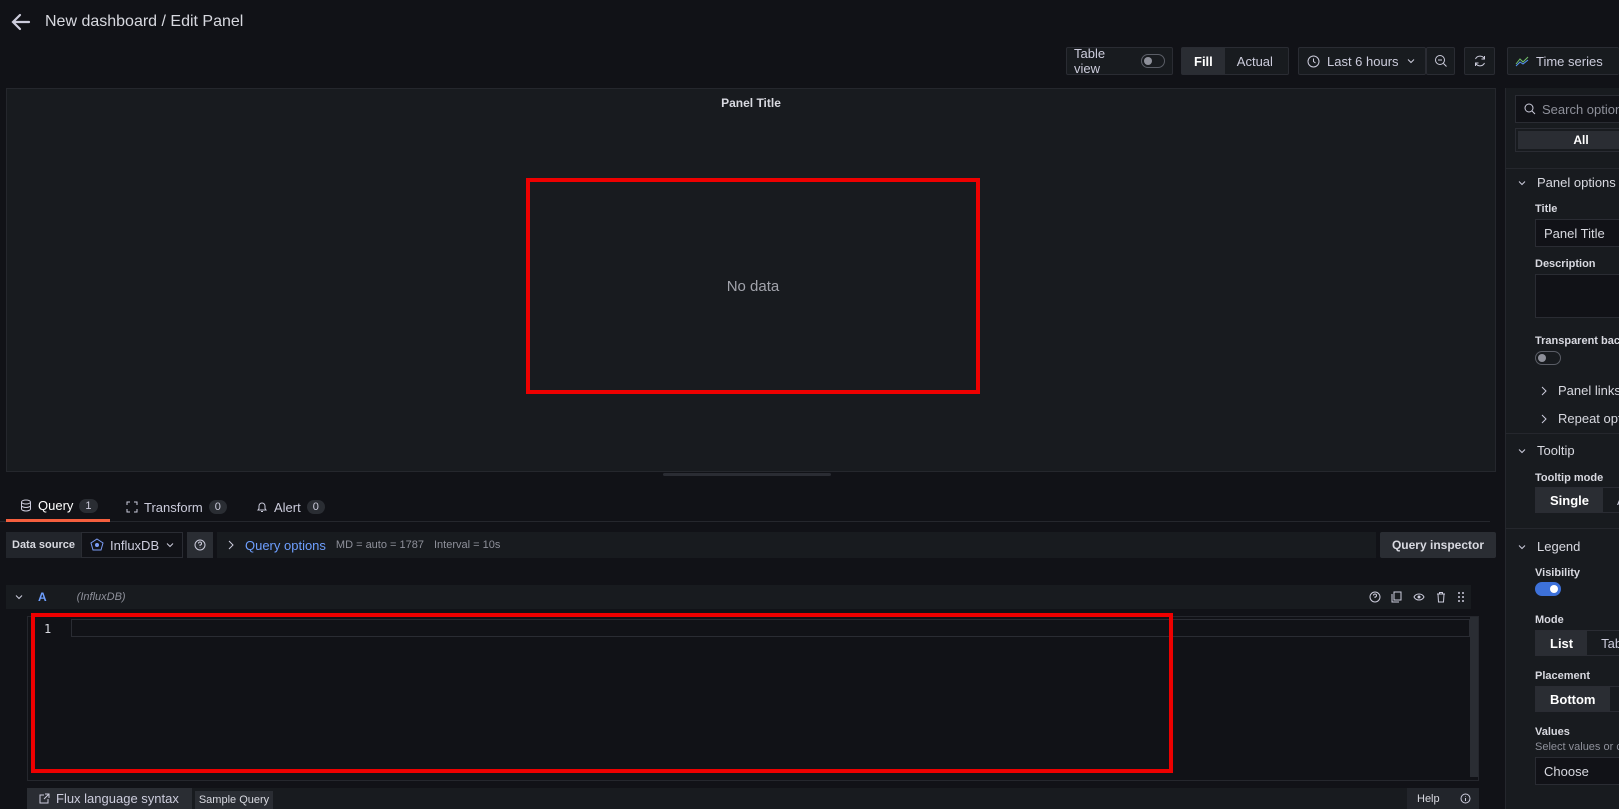 The height and width of the screenshot is (809, 1619). I want to click on panel-options-header: Panel options, so click(1566, 182).